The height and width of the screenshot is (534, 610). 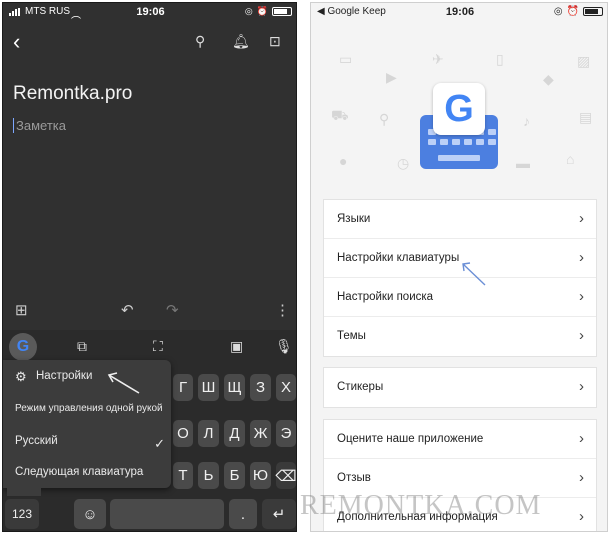 What do you see at coordinates (340, 115) in the screenshot?
I see `car-icon: ⛟` at bounding box center [340, 115].